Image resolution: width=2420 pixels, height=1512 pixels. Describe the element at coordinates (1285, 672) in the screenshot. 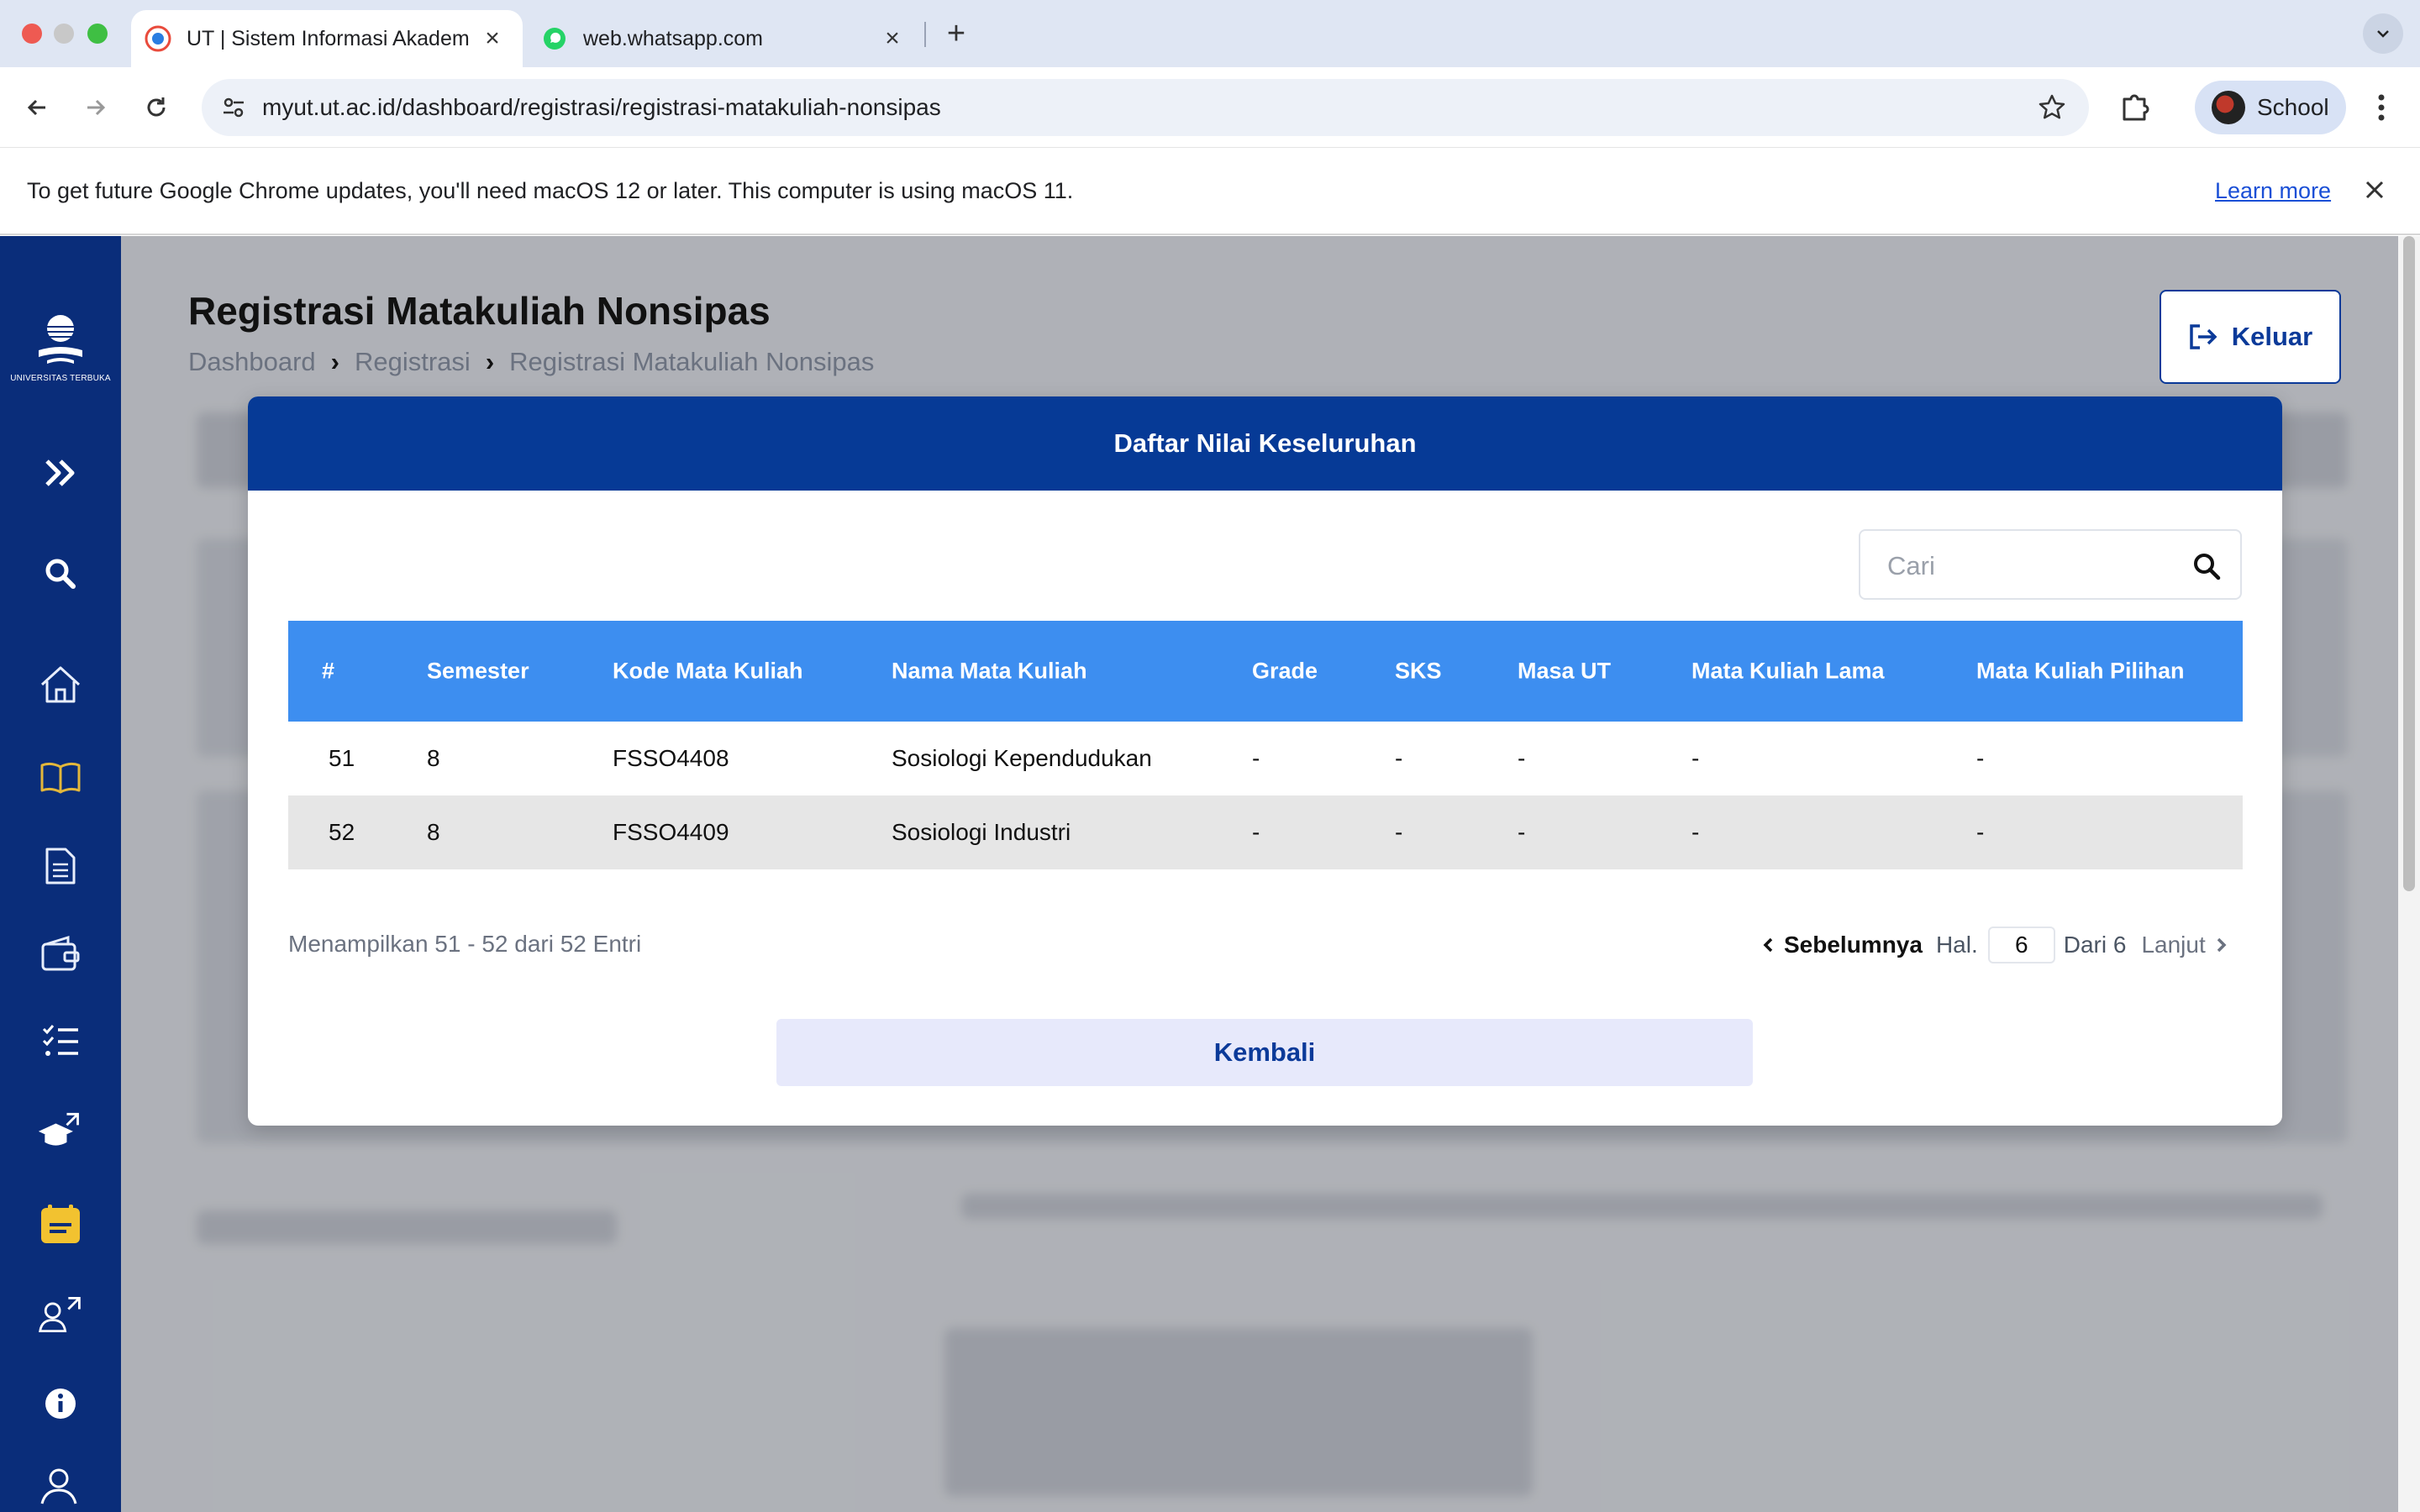

I see `column-header-grade: Grade` at that location.